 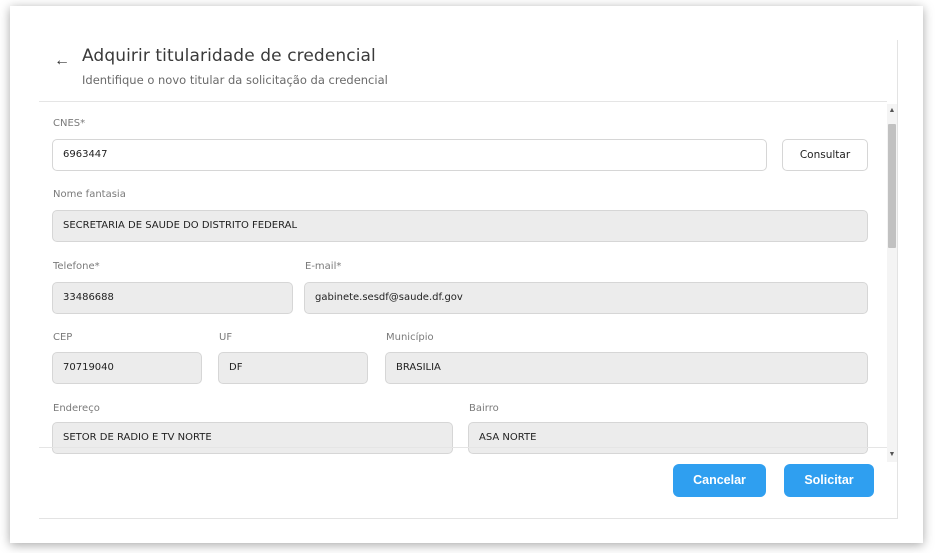 What do you see at coordinates (63, 337) in the screenshot?
I see `cep-label: CEP` at bounding box center [63, 337].